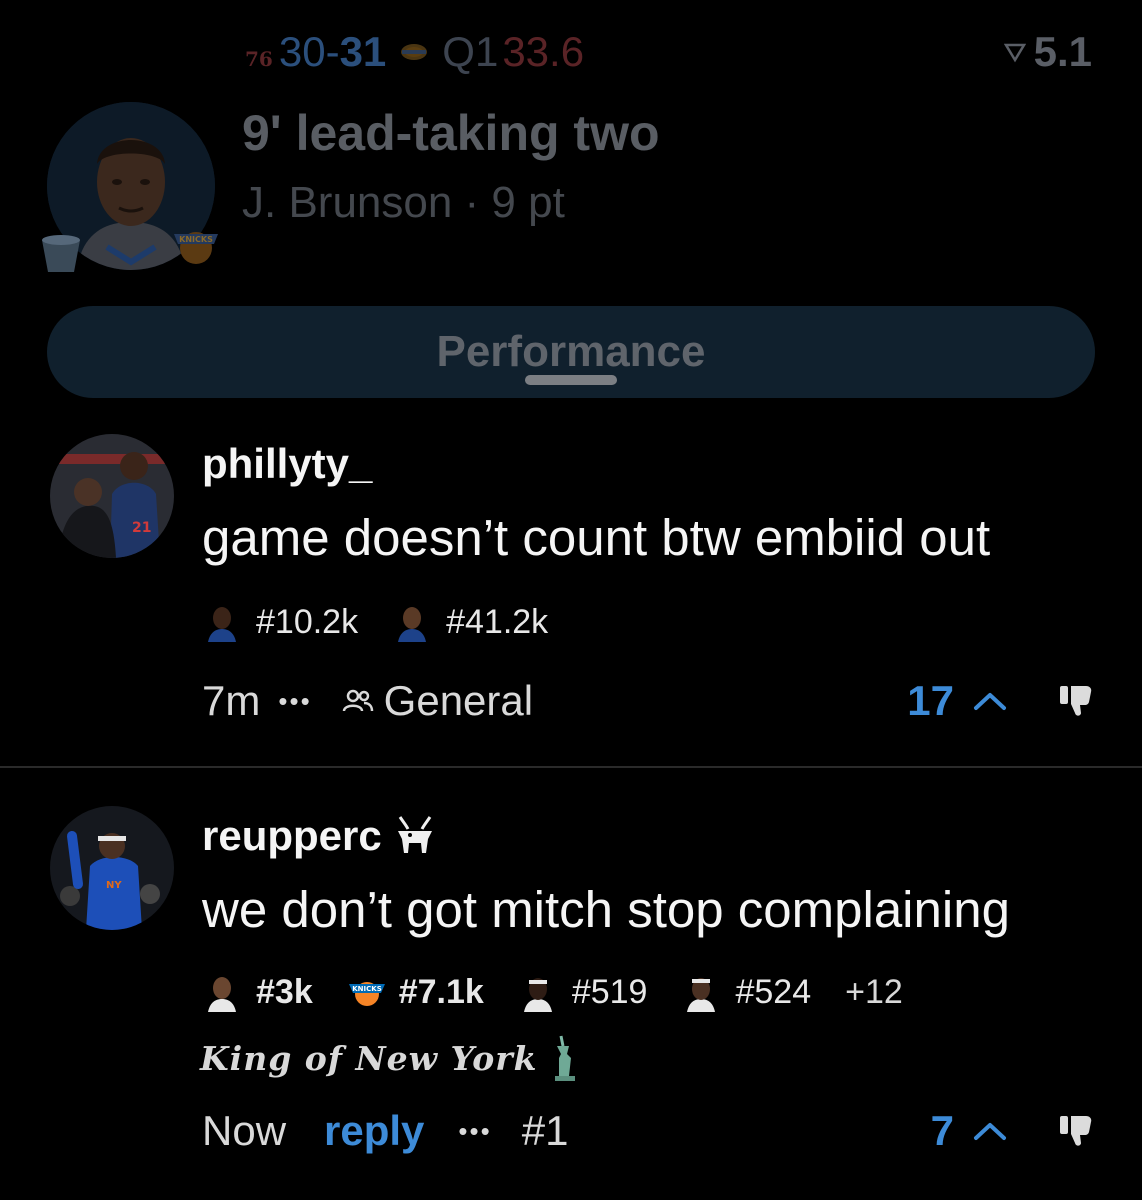 Image resolution: width=1142 pixels, height=1200 pixels. What do you see at coordinates (606, 909) in the screenshot?
I see `comment-body: we don’t got mitch stop complaining` at bounding box center [606, 909].